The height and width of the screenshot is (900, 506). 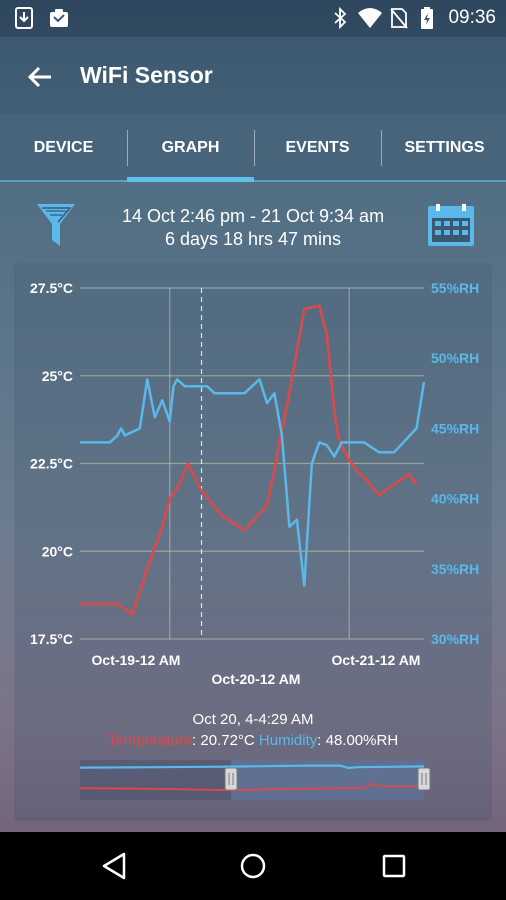 I want to click on y-right-tick-label: 35%RH, so click(x=455, y=569).